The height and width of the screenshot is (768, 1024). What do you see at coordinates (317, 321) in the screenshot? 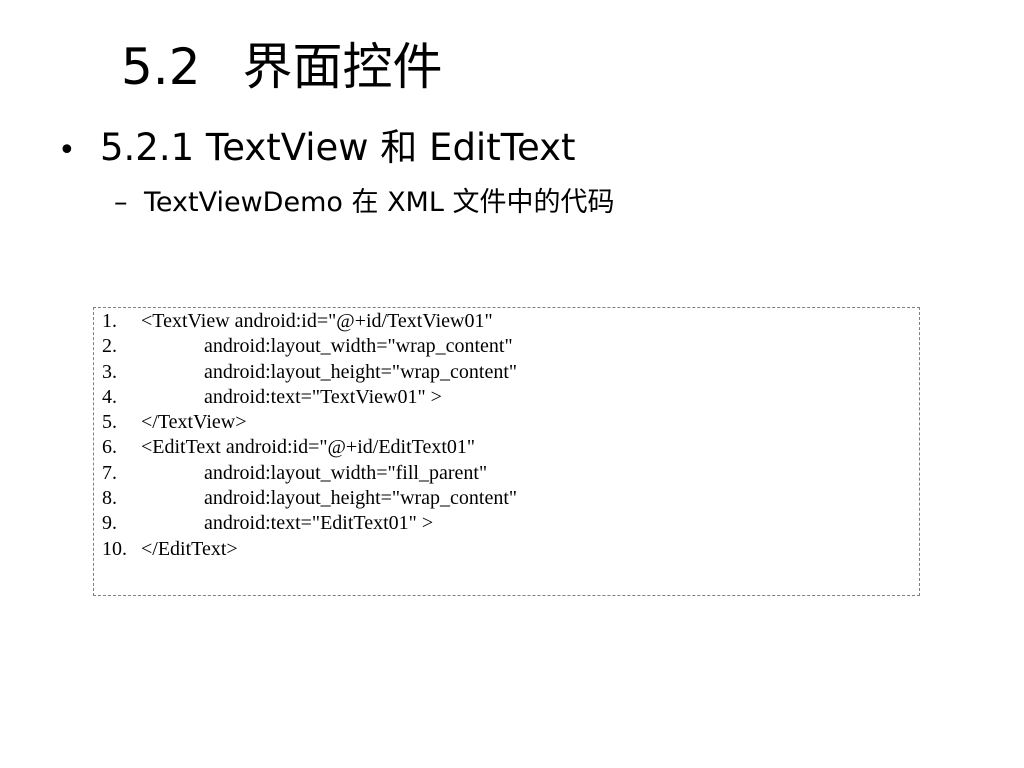
I see `code-text: <TextView android:id="@+id/TextView01"` at bounding box center [317, 321].